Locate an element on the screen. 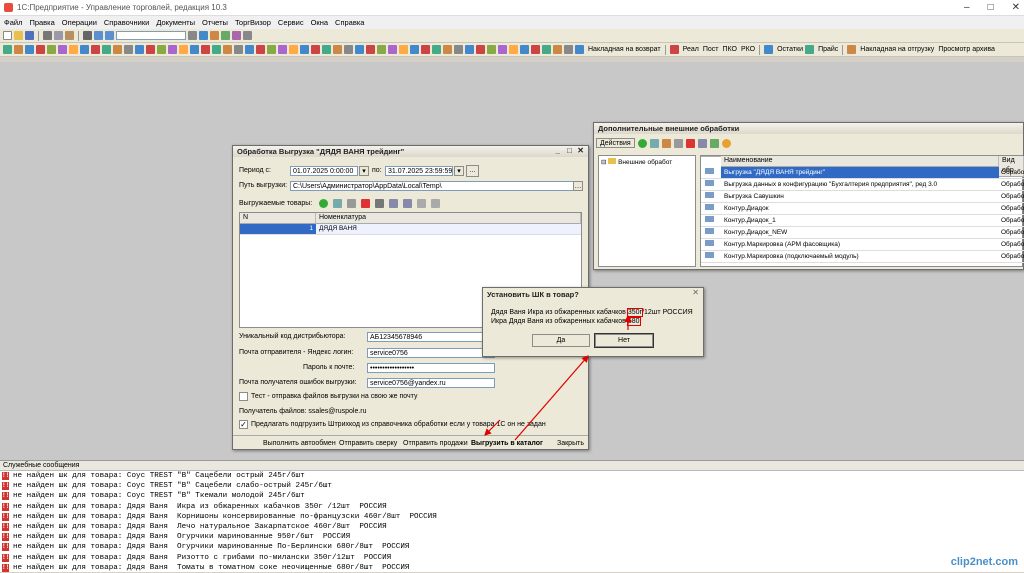  search-input is located at coordinates (151, 35).